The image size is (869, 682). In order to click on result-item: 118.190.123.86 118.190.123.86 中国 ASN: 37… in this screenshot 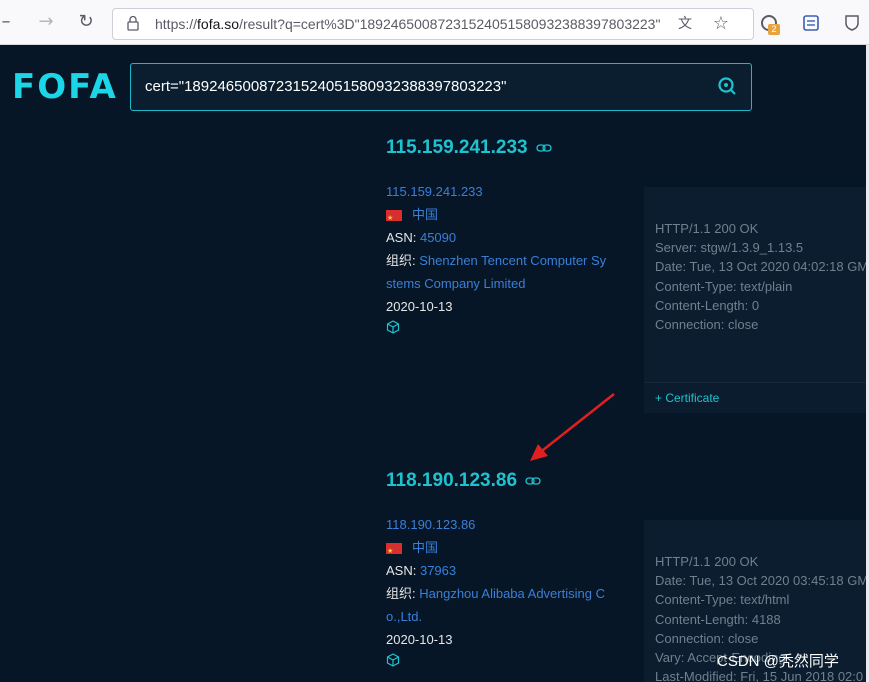, I will do `click(506, 572)`.